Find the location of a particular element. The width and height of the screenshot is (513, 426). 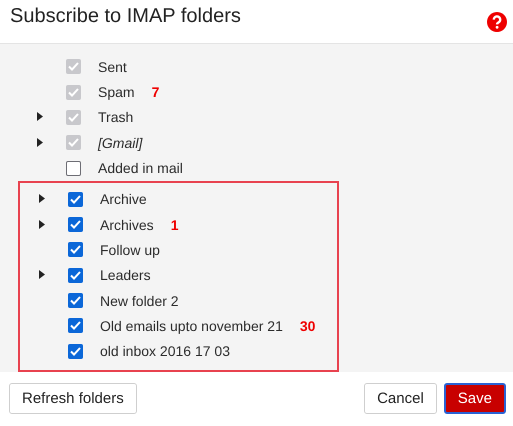

folder-name: Archives is located at coordinates (127, 224).